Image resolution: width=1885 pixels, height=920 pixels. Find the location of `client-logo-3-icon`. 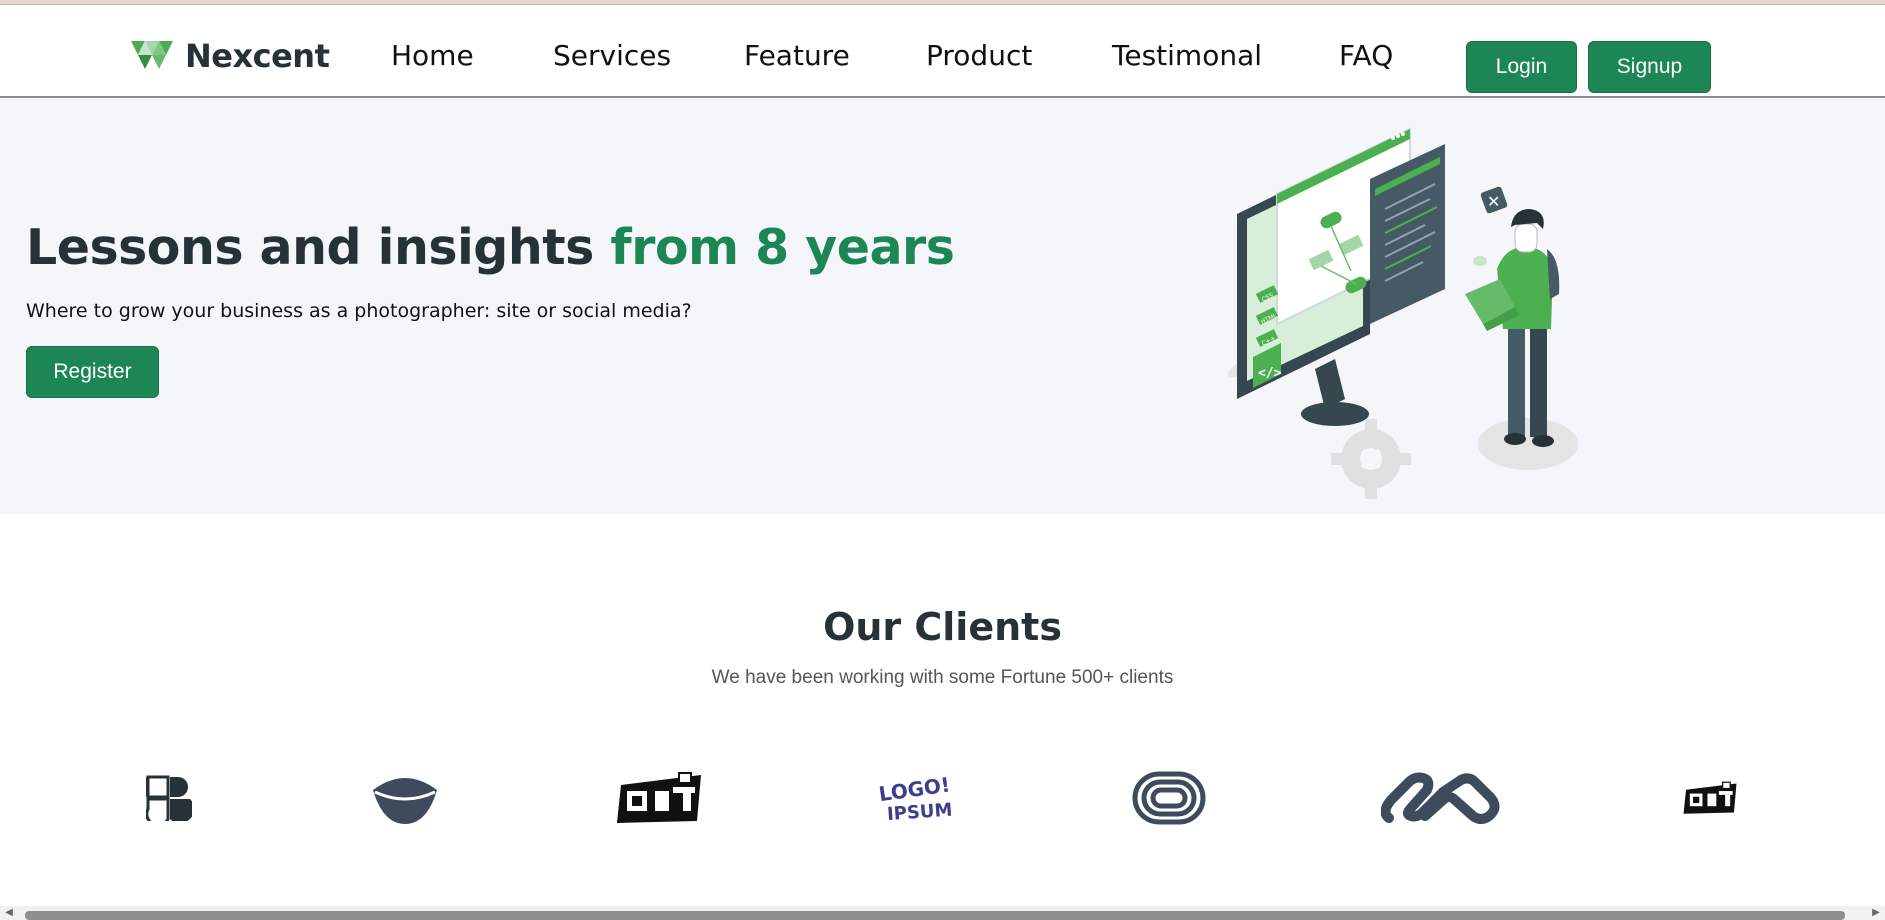

client-logo-3-icon is located at coordinates (659, 797).